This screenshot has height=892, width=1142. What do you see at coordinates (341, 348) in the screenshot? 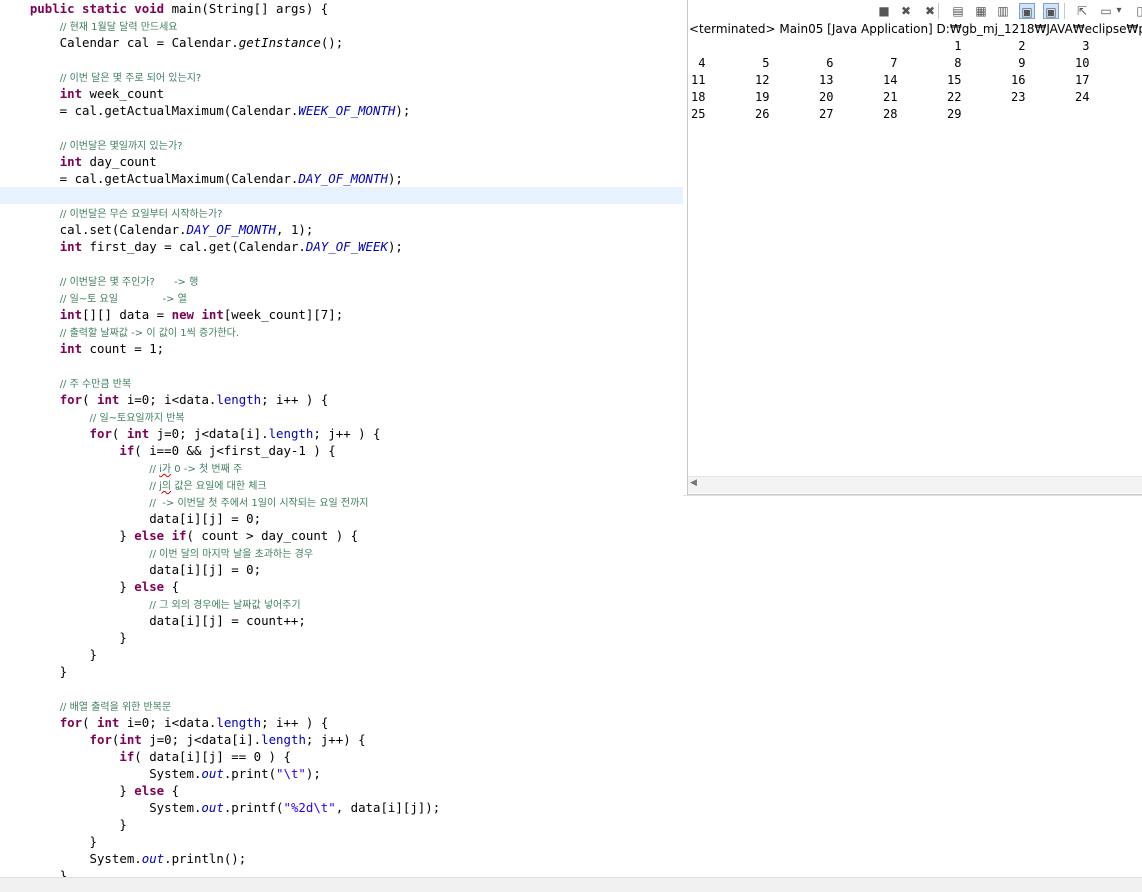
I see `code-line: int count = 1;` at bounding box center [341, 348].